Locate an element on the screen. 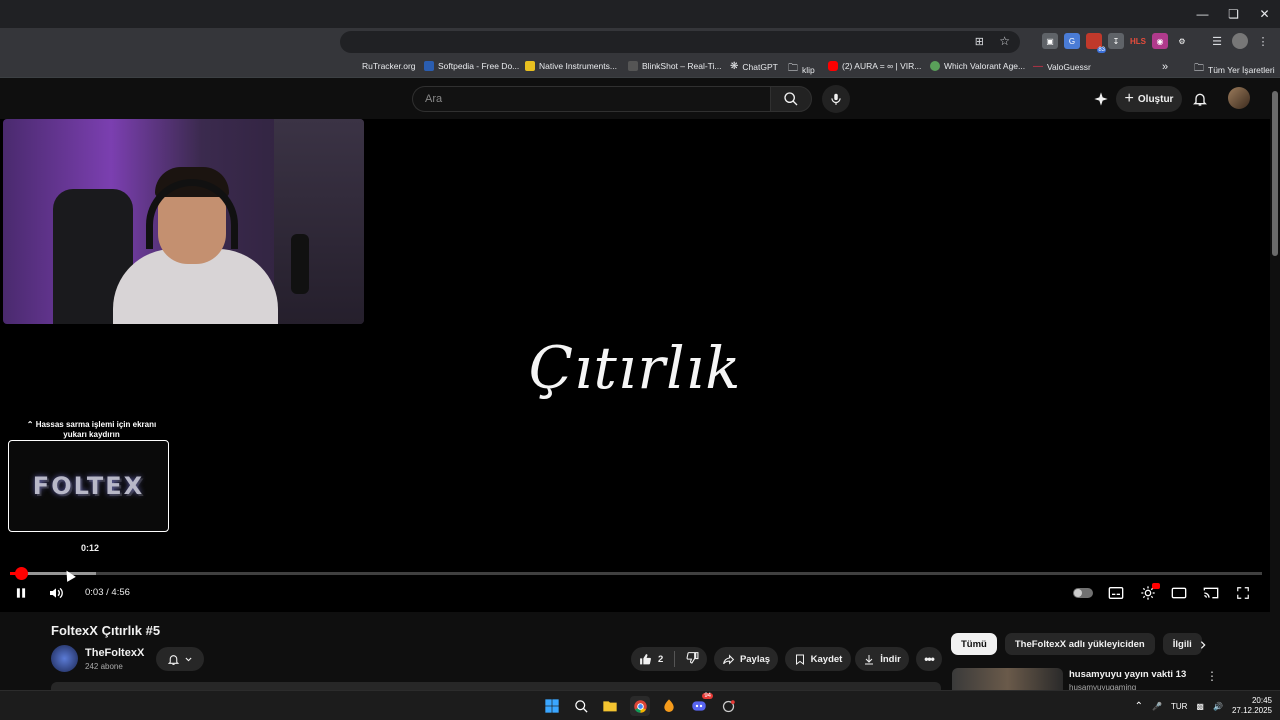  microphone-icon is located at coordinates (836, 99).